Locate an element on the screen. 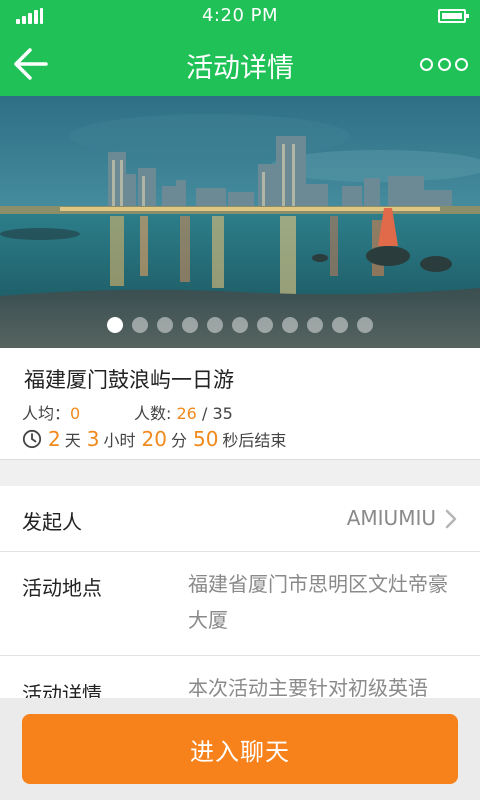 This screenshot has width=480, height=800. organizer-value: AMIUMIU is located at coordinates (391, 518).